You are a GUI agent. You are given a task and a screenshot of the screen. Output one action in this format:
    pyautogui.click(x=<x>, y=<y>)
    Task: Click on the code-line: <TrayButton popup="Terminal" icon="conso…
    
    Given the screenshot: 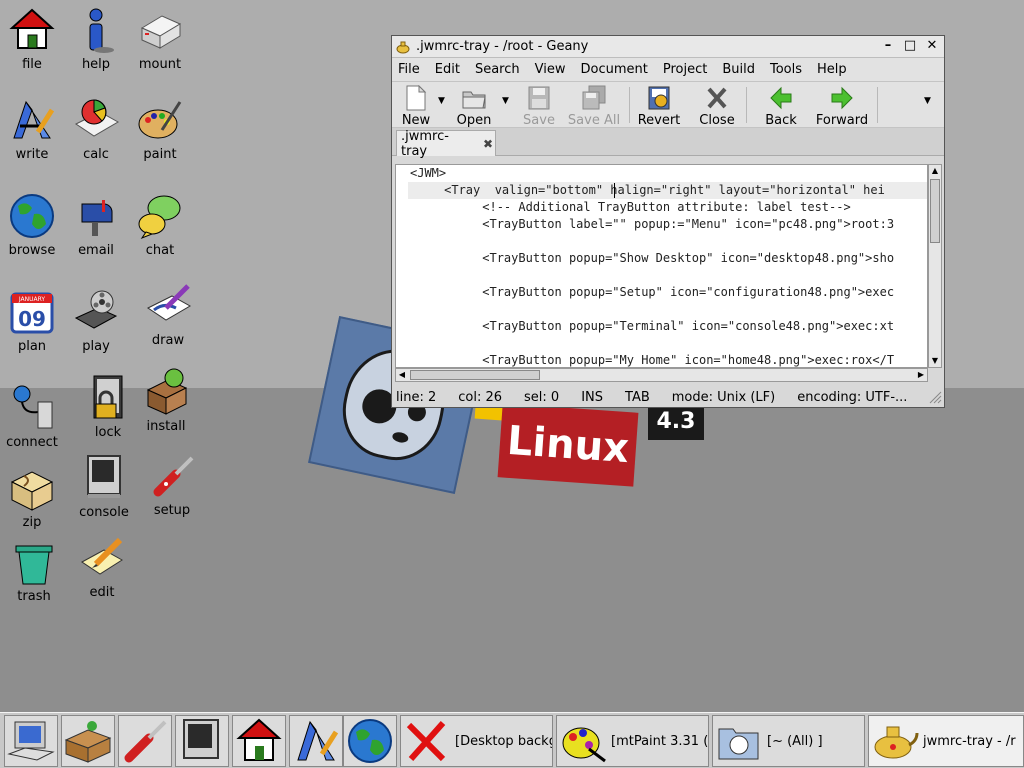 What is the action you would take?
    pyautogui.click(x=652, y=326)
    